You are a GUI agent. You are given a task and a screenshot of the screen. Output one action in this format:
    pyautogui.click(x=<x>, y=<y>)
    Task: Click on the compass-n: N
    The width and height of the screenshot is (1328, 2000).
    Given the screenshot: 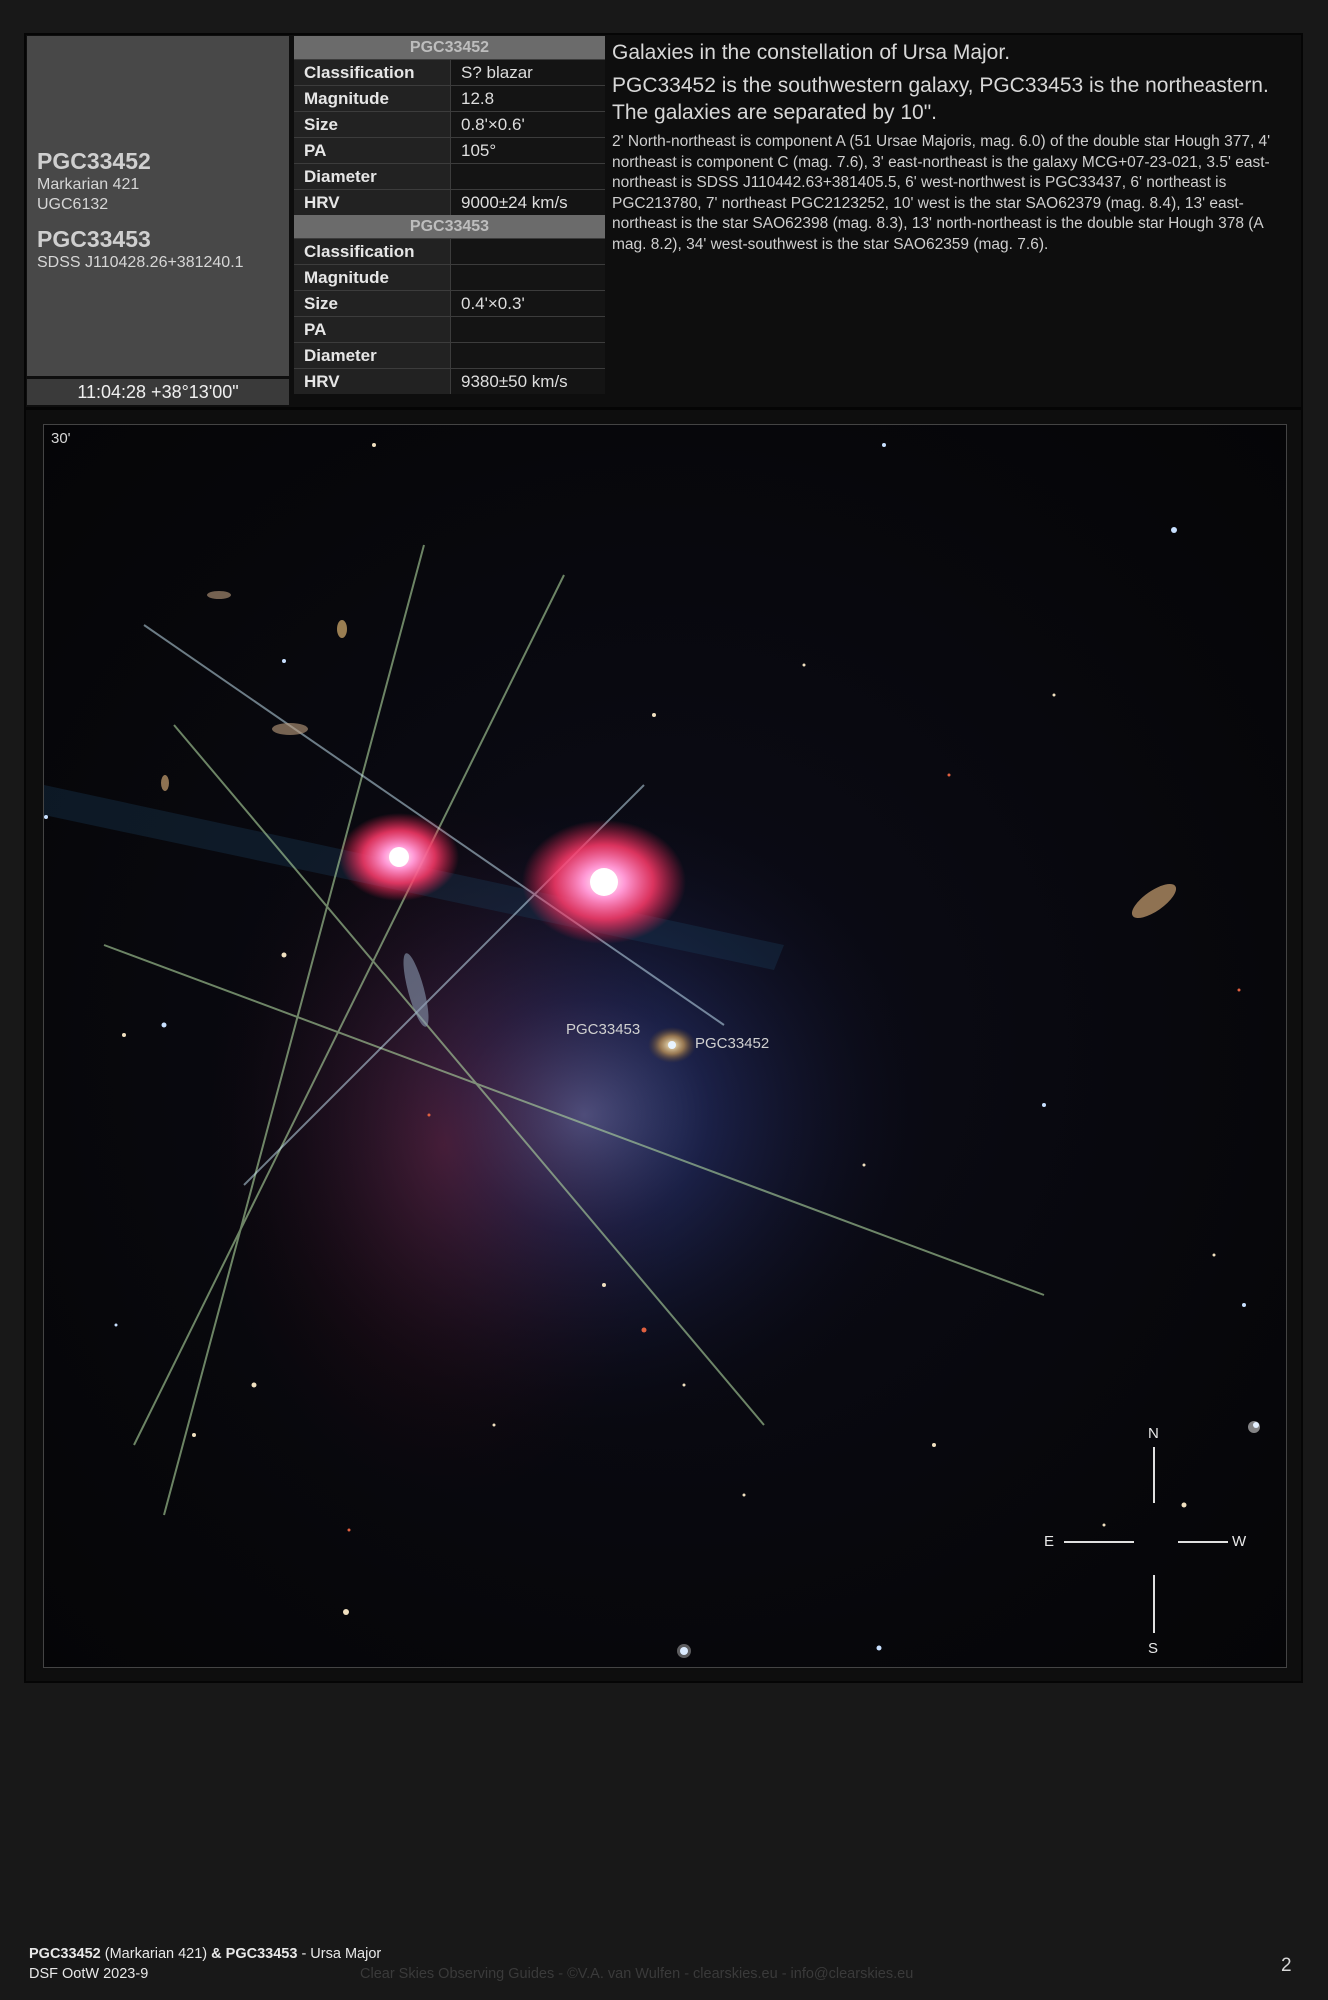 What is the action you would take?
    pyautogui.click(x=1153, y=1433)
    